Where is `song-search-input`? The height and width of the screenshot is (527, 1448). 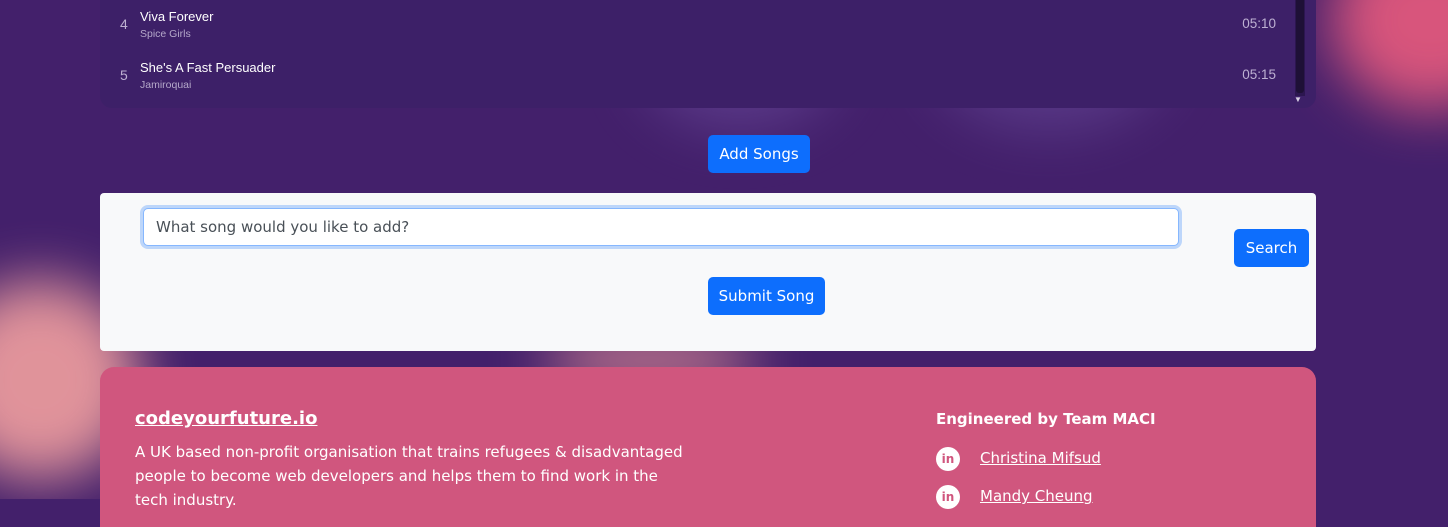
song-search-input is located at coordinates (661, 227).